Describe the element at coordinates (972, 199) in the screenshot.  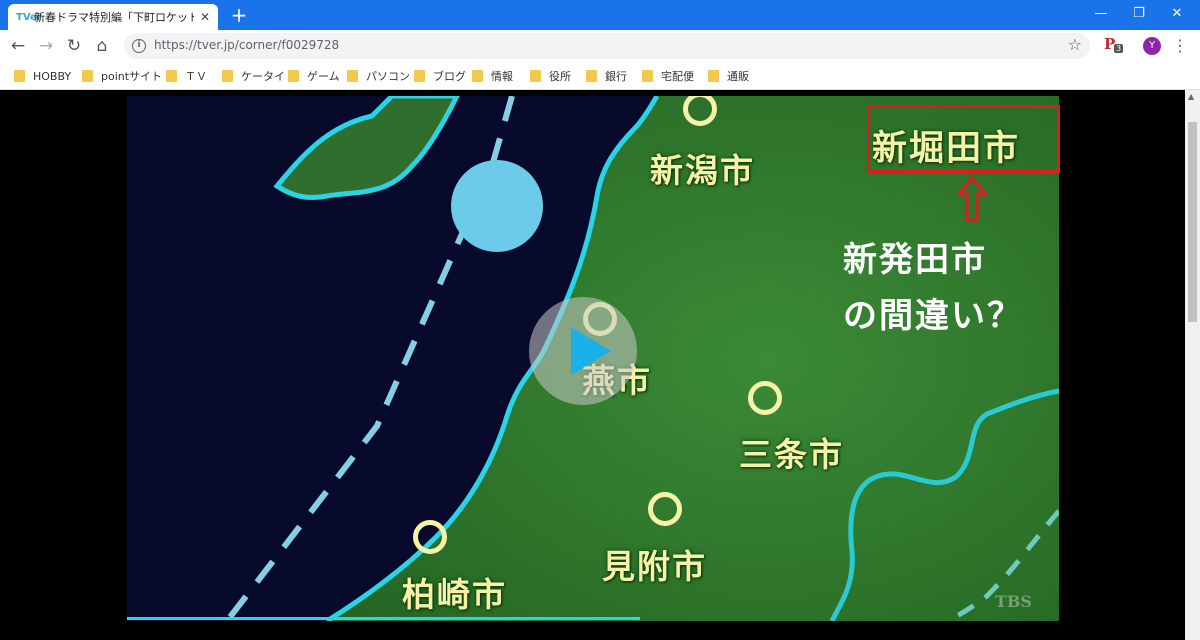
I see `up-arrow-icon` at that location.